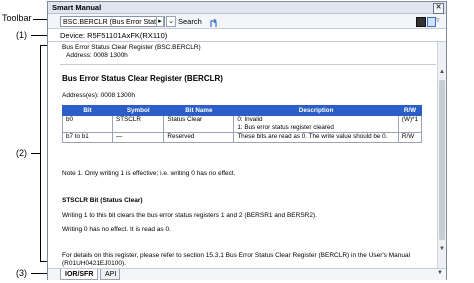 This screenshot has width=474, height=283. Describe the element at coordinates (442, 249) in the screenshot. I see `scroll-down-icon: ▼` at that location.